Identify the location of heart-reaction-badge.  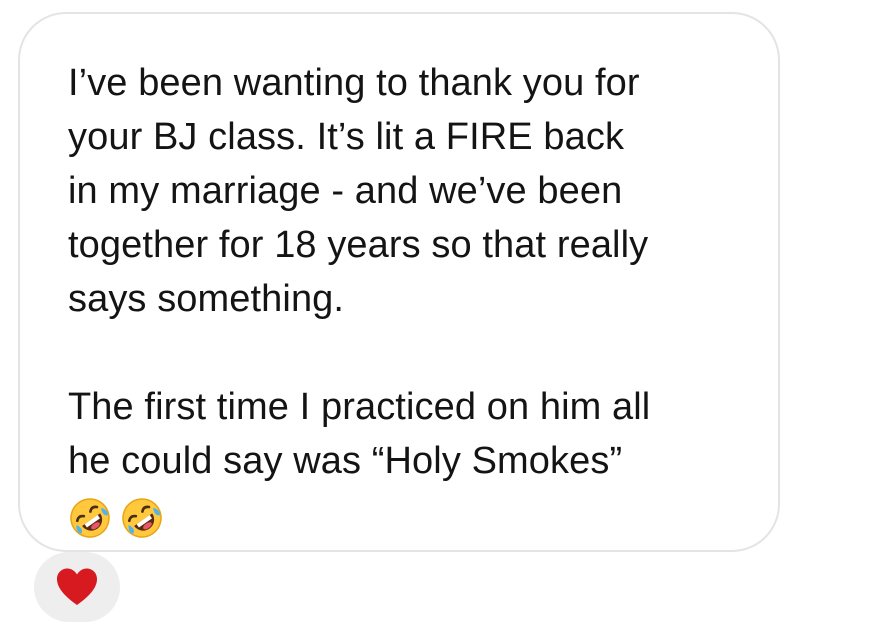
(77, 587).